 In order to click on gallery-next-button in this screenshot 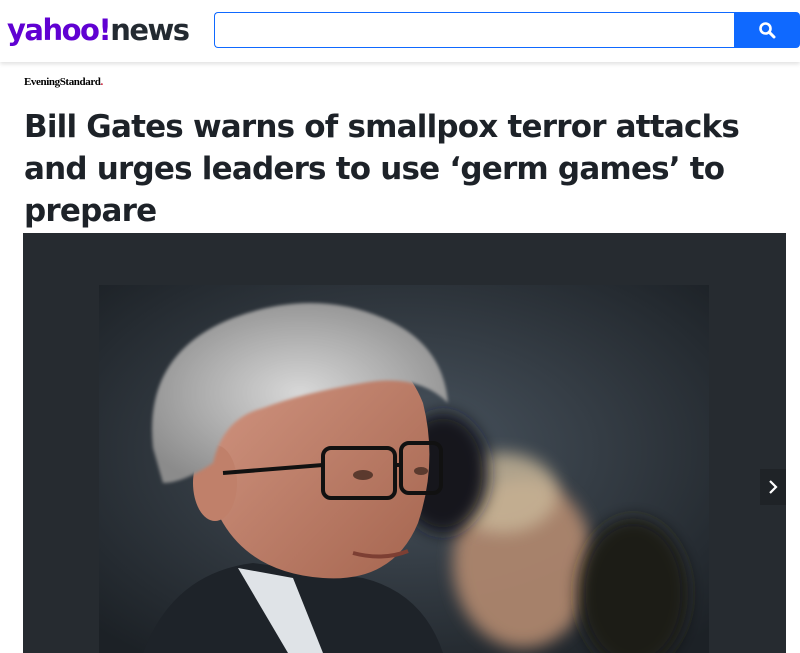, I will do `click(773, 487)`.